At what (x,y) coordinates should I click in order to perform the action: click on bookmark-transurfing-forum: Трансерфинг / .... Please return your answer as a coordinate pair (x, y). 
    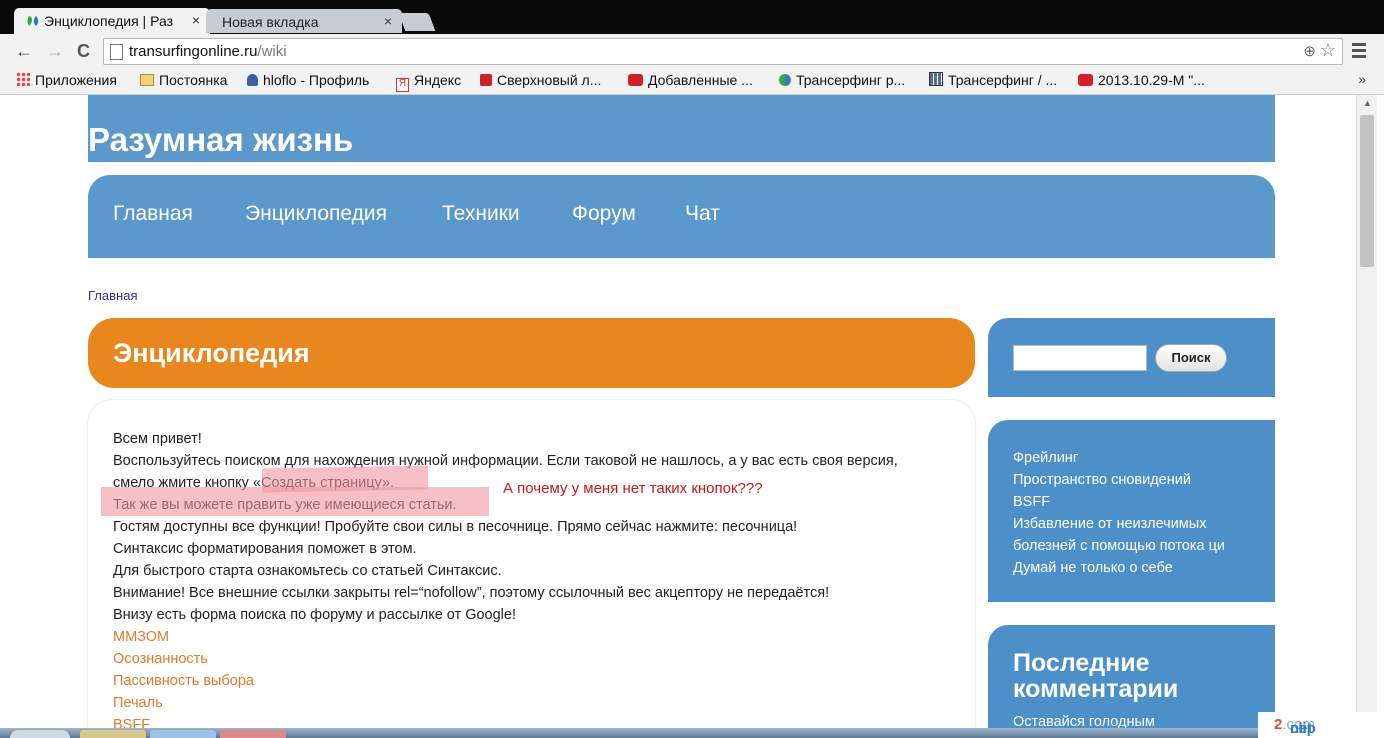
    Looking at the image, I should click on (993, 80).